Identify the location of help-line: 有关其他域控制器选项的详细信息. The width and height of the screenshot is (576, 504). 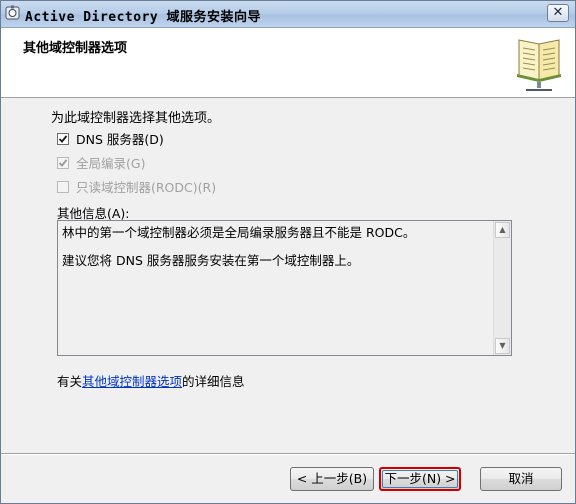
(151, 380).